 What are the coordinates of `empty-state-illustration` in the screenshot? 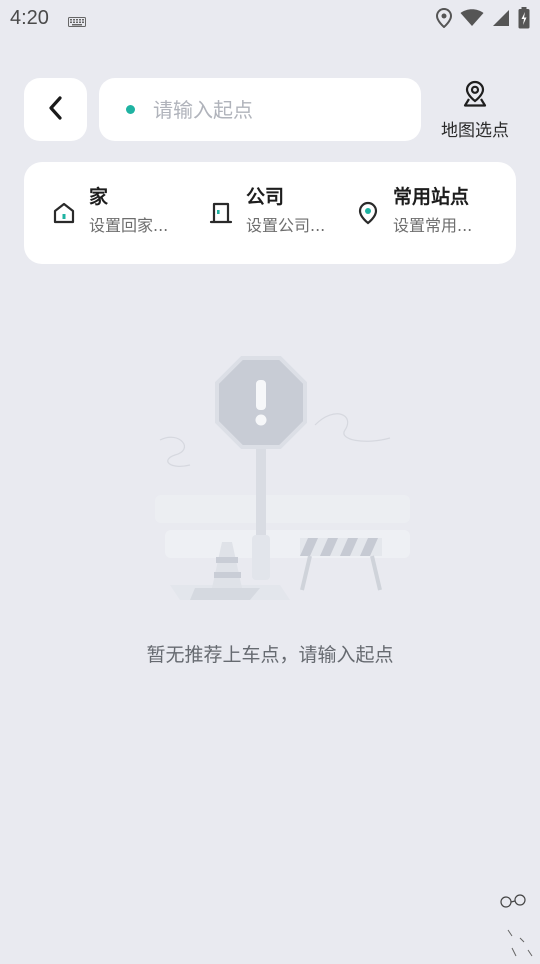 It's located at (275, 480).